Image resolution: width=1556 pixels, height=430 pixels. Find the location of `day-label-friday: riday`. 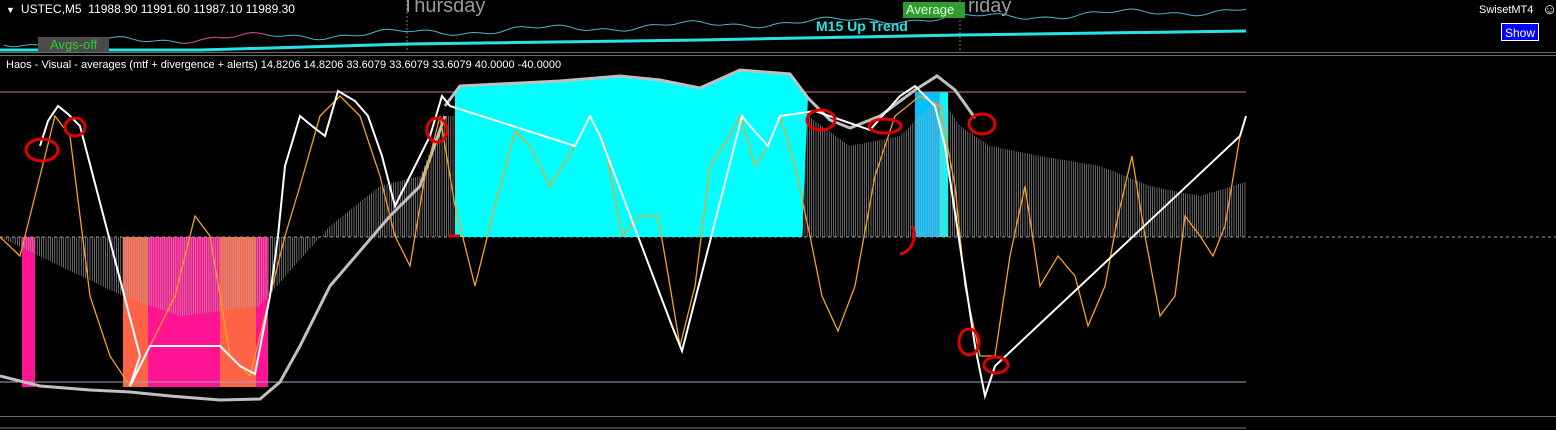

day-label-friday: riday is located at coordinates (990, 8).